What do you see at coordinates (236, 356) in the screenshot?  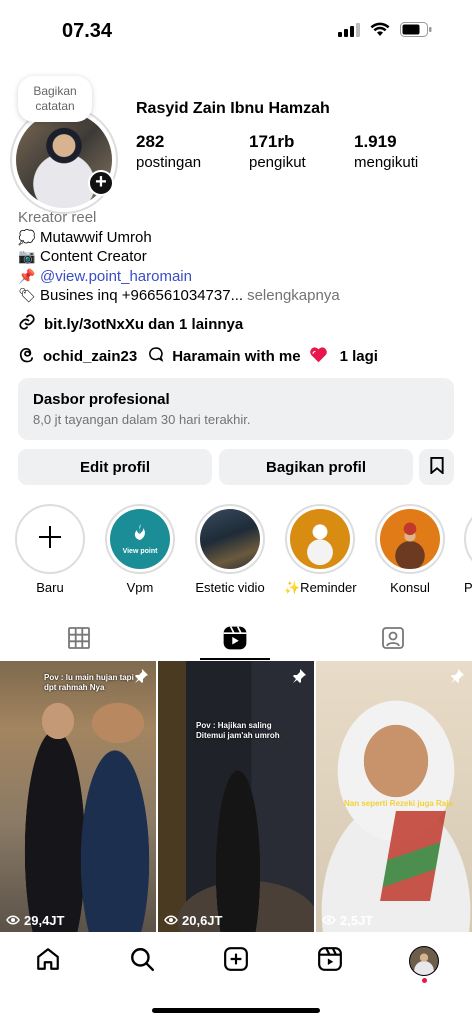 I see `community-name: Haramain with me` at bounding box center [236, 356].